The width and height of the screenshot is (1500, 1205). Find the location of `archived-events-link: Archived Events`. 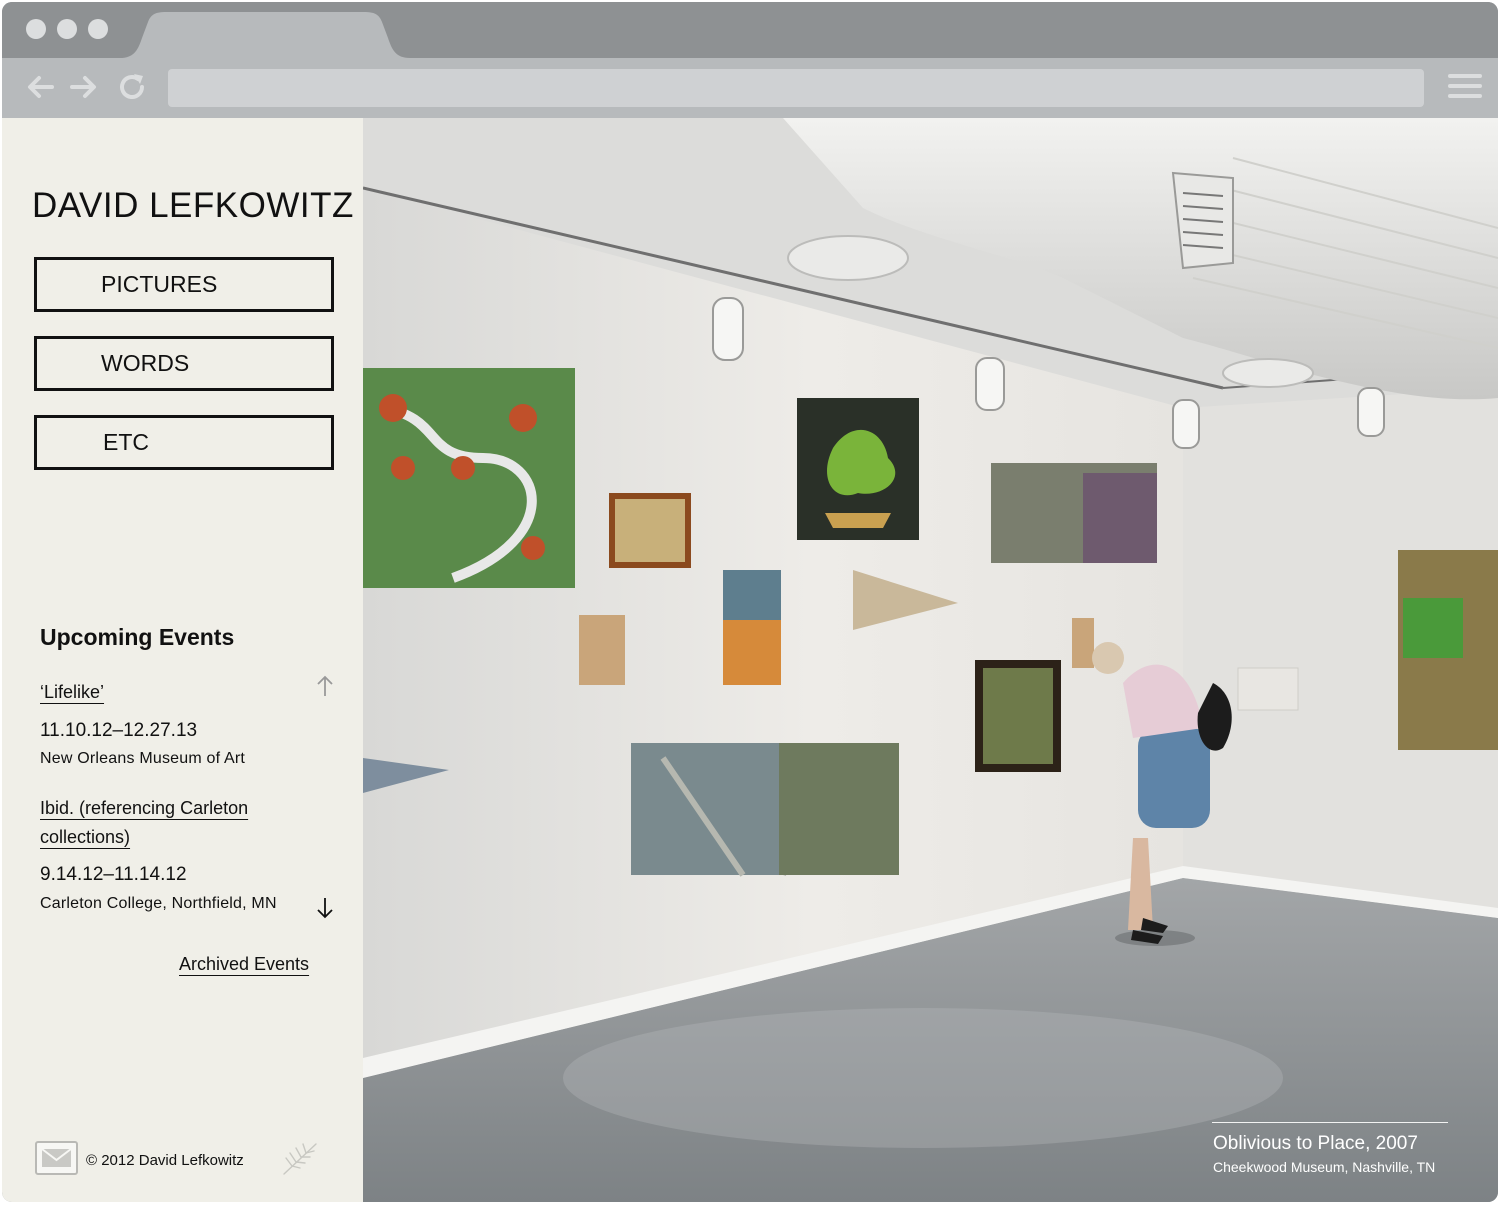

archived-events-link: Archived Events is located at coordinates (244, 964).